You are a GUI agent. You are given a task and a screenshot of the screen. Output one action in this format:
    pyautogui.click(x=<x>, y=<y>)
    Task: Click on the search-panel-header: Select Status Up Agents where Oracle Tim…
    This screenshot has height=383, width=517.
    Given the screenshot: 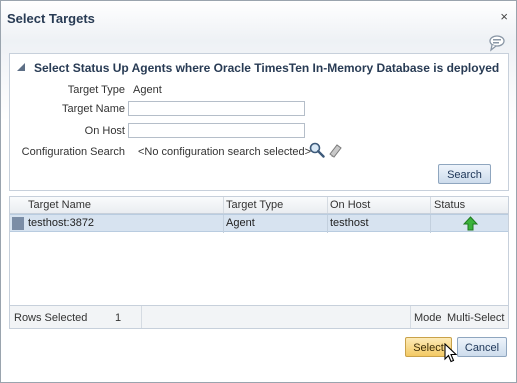 What is the action you would take?
    pyautogui.click(x=259, y=67)
    